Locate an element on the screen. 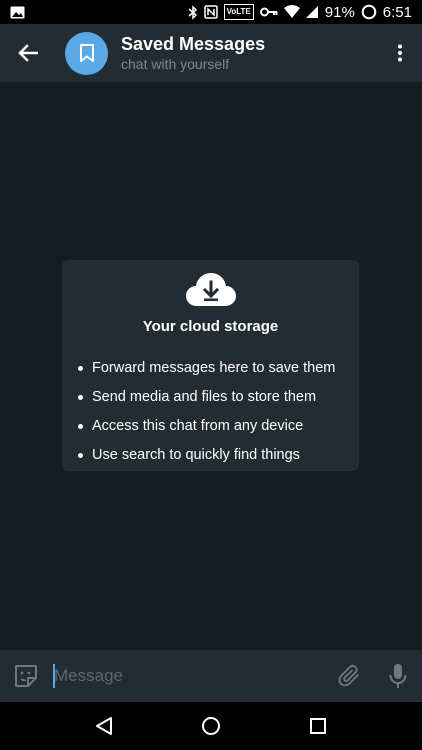 The height and width of the screenshot is (750, 422). nav-recents-button is located at coordinates (318, 726).